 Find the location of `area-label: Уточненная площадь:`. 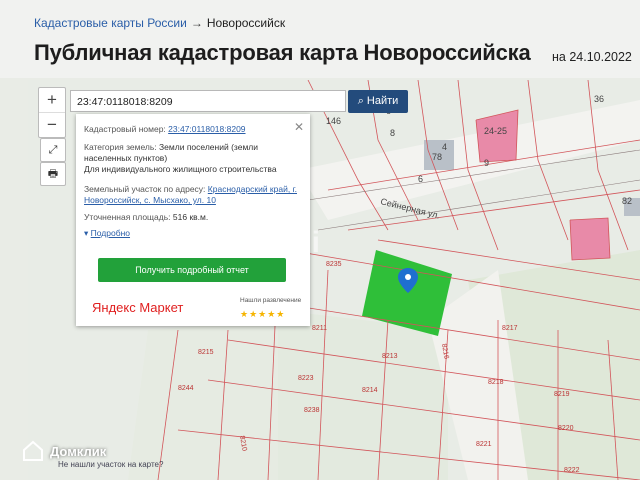

area-label: Уточненная площадь: is located at coordinates (127, 217).